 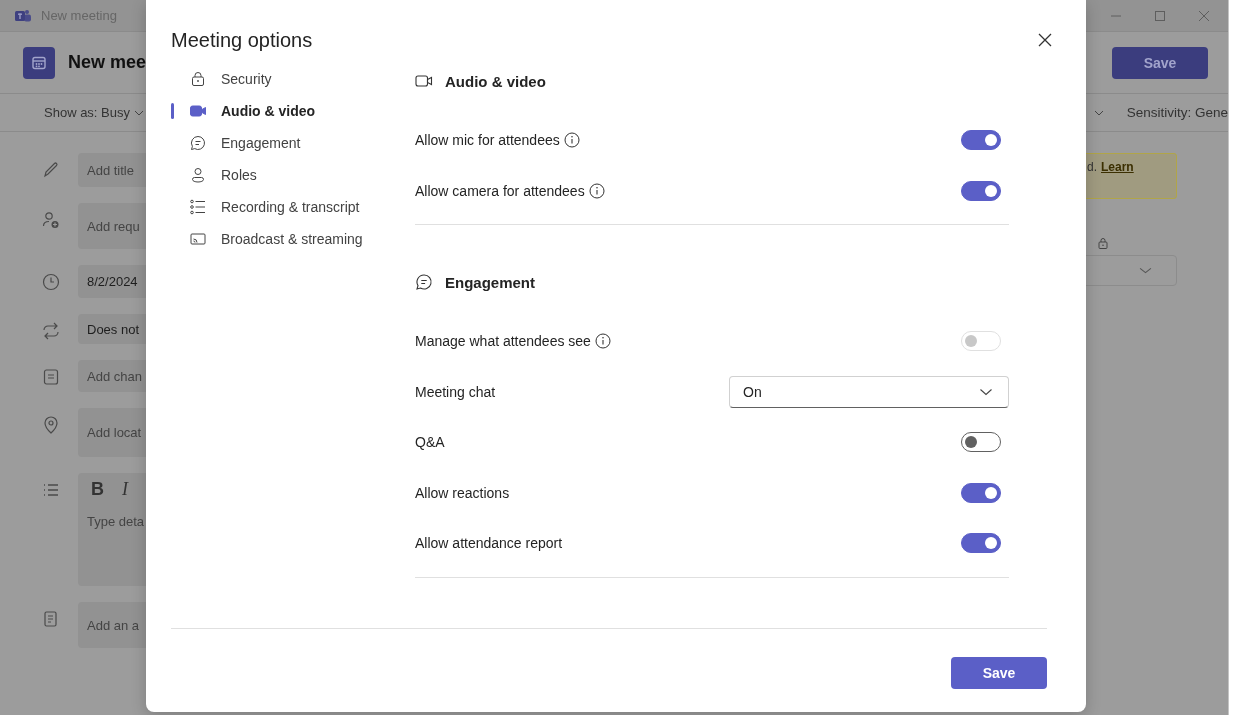 I want to click on section-title: Engagement, so click(x=490, y=282).